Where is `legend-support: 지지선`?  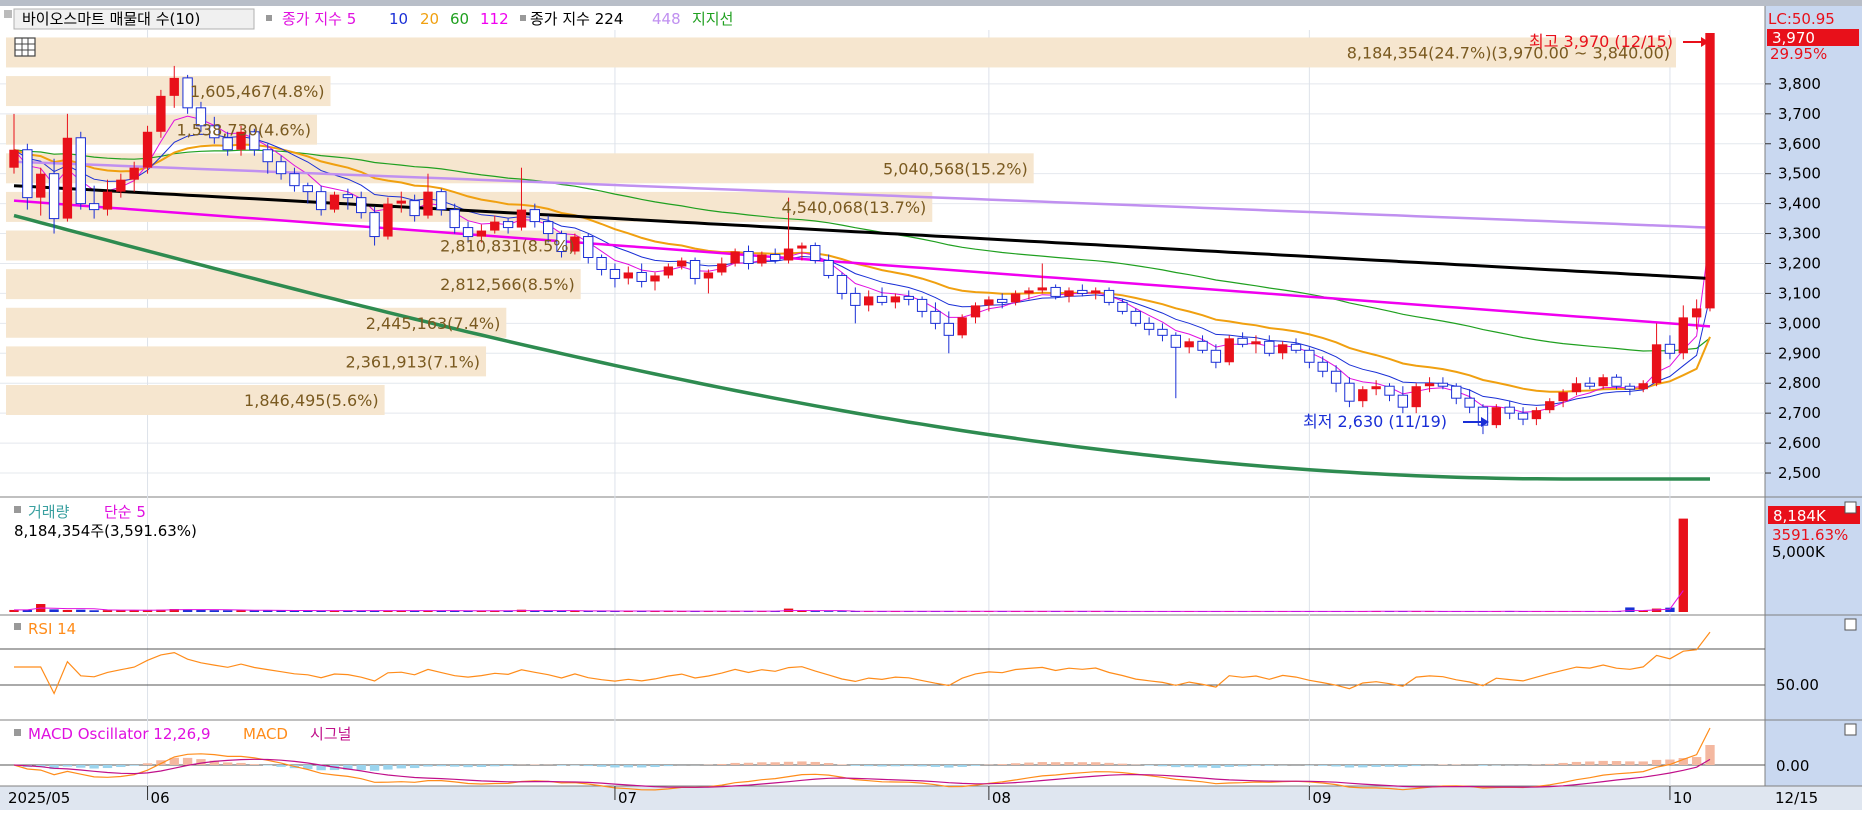 legend-support: 지지선 is located at coordinates (712, 19).